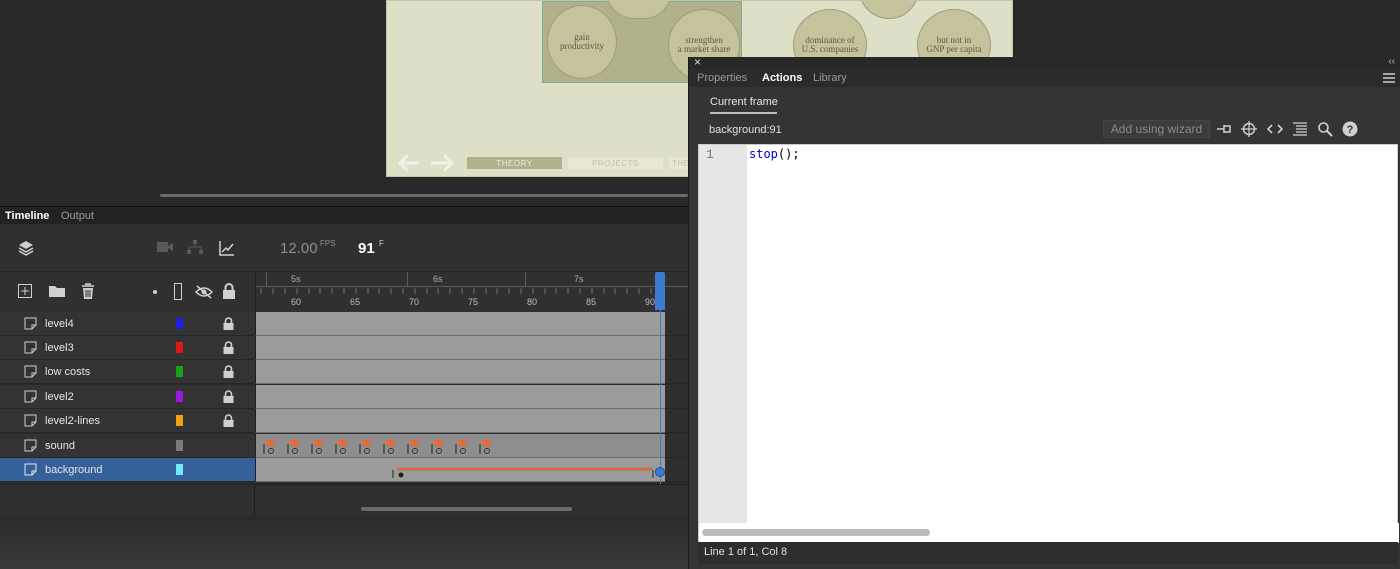 The height and width of the screenshot is (569, 1400). I want to click on visibility-icon, so click(204, 292).